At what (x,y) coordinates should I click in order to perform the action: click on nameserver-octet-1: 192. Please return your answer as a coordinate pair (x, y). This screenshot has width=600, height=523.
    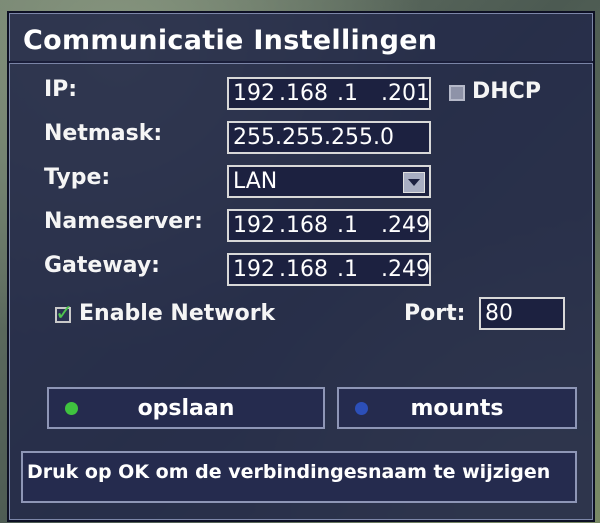
    Looking at the image, I should click on (254, 225).